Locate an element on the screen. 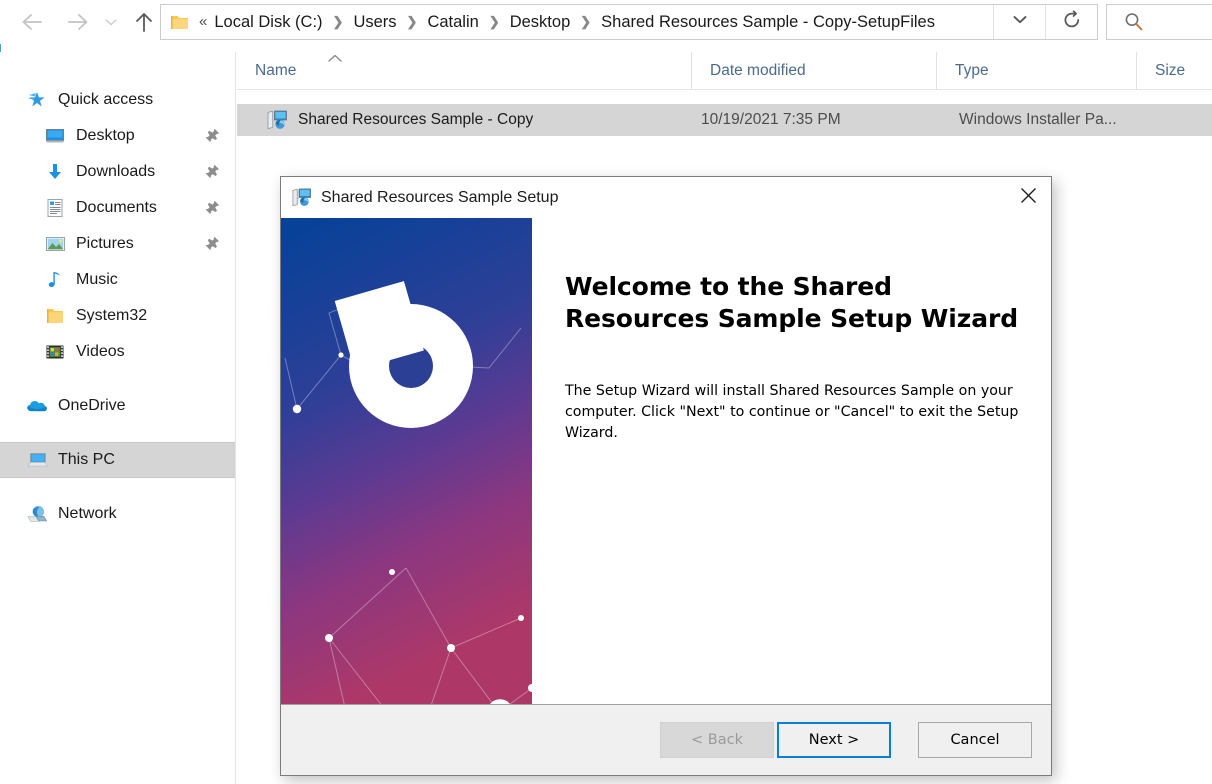 This screenshot has height=784, width=1212. arrow-left-icon is located at coordinates (32, 22).